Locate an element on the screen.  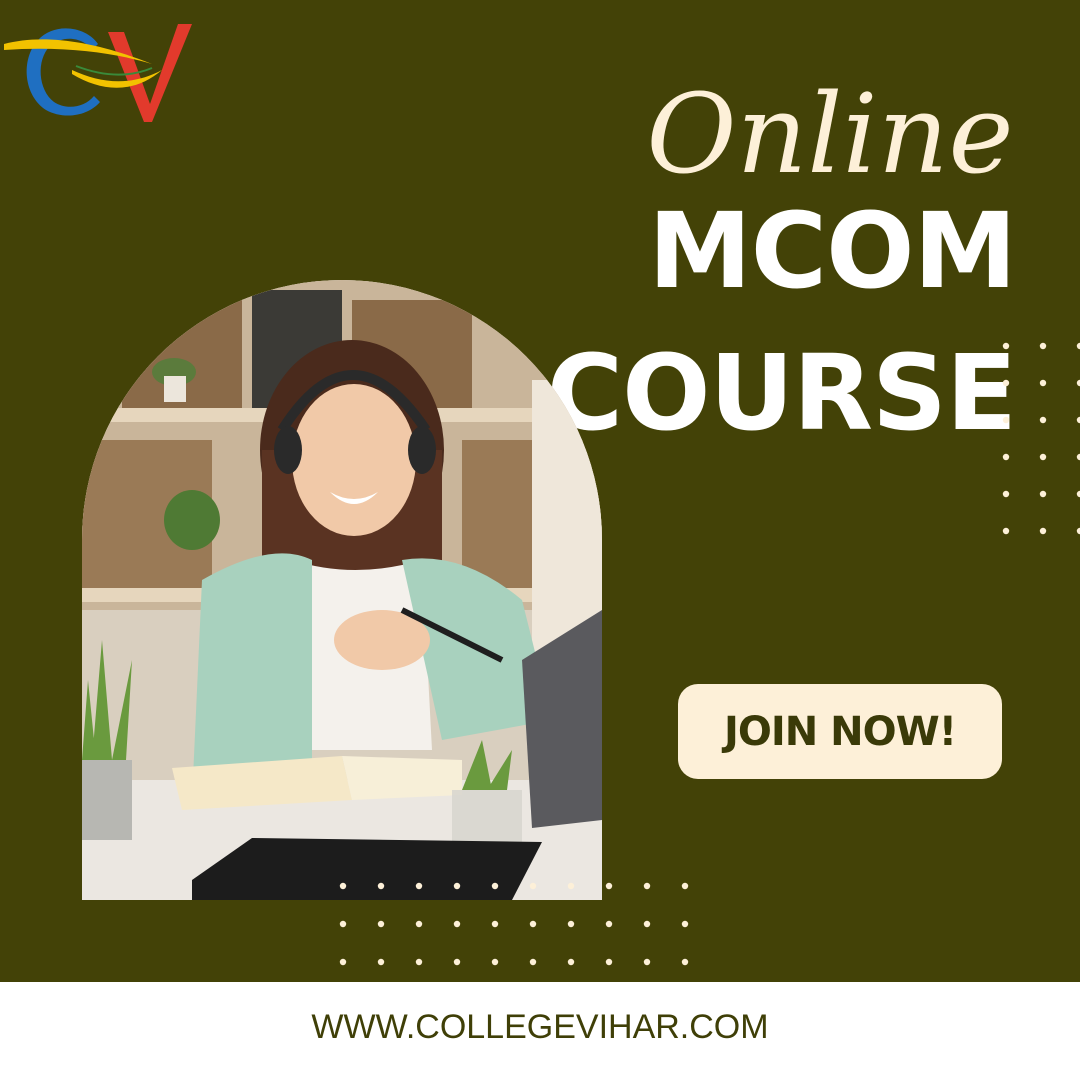
join-now-button: JOIN NOW! is located at coordinates (840, 731).